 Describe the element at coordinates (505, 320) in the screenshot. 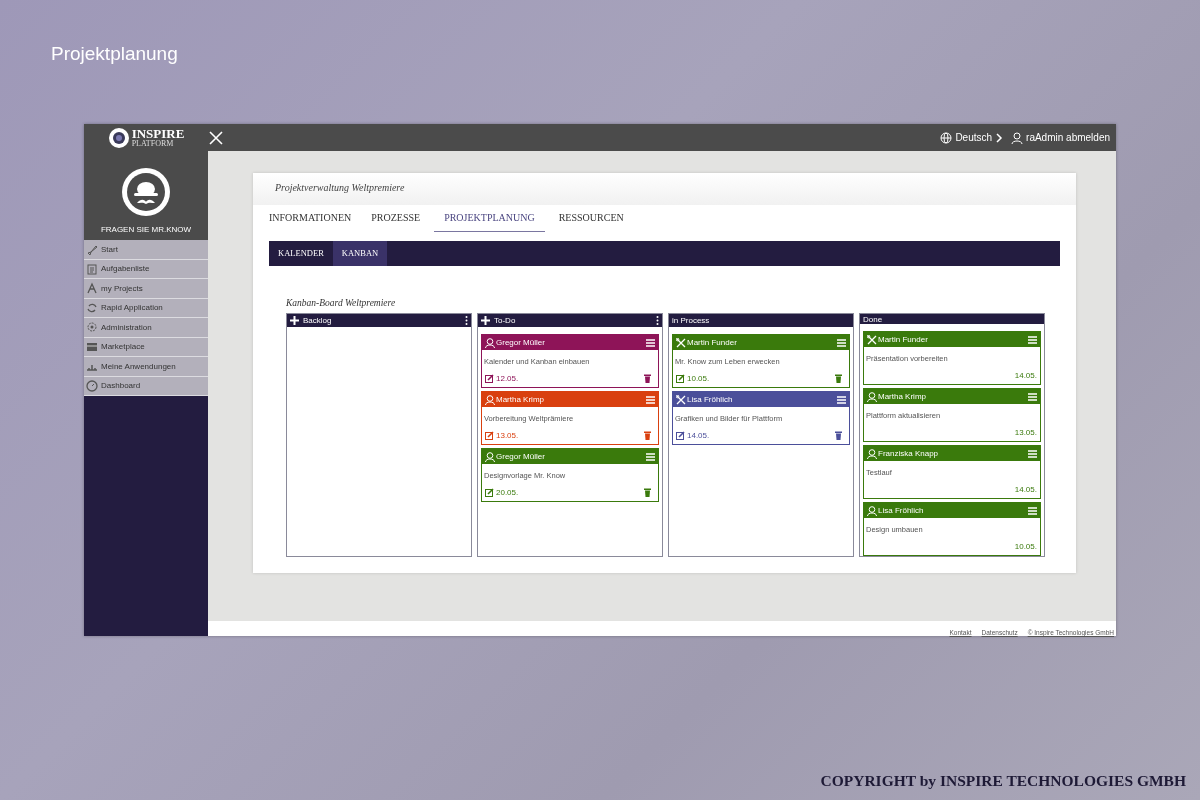

I see `column-title: To-Do` at that location.